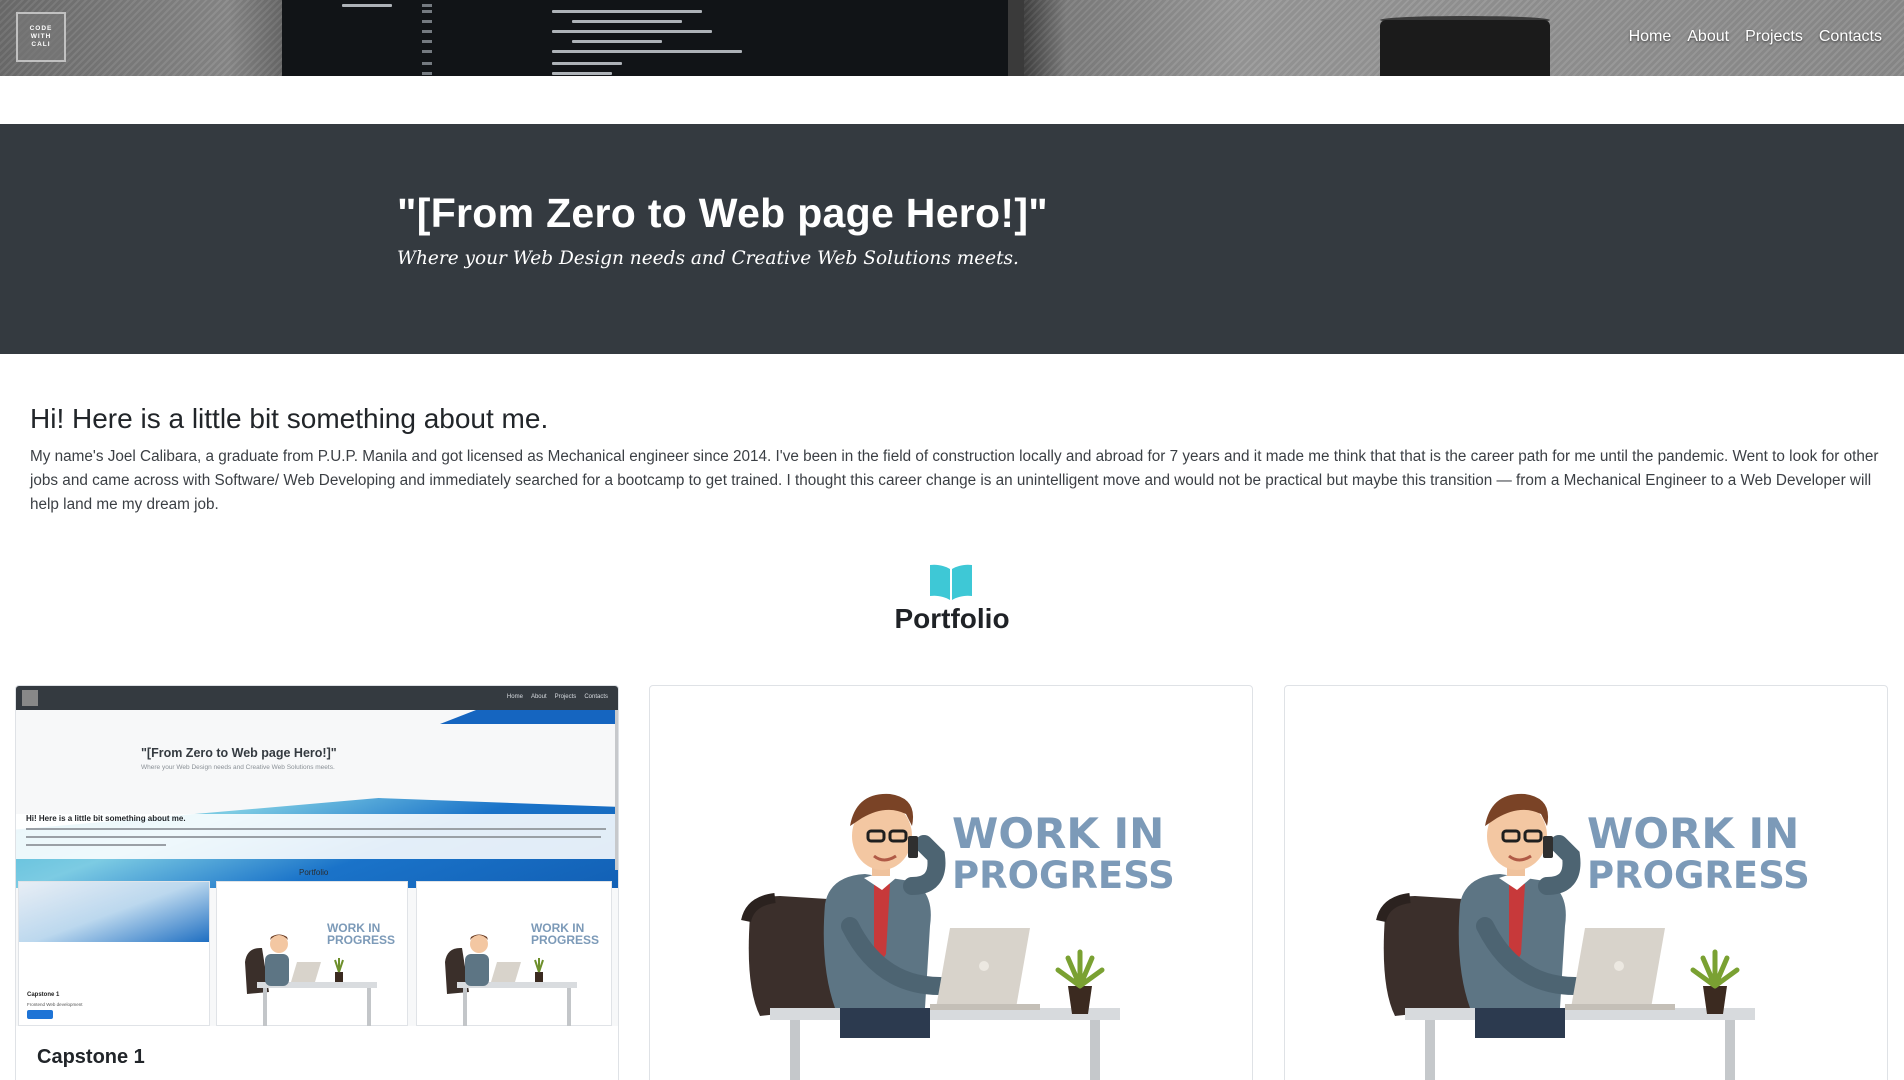  Describe the element at coordinates (40, 1014) in the screenshot. I see `preview-card-button` at that location.